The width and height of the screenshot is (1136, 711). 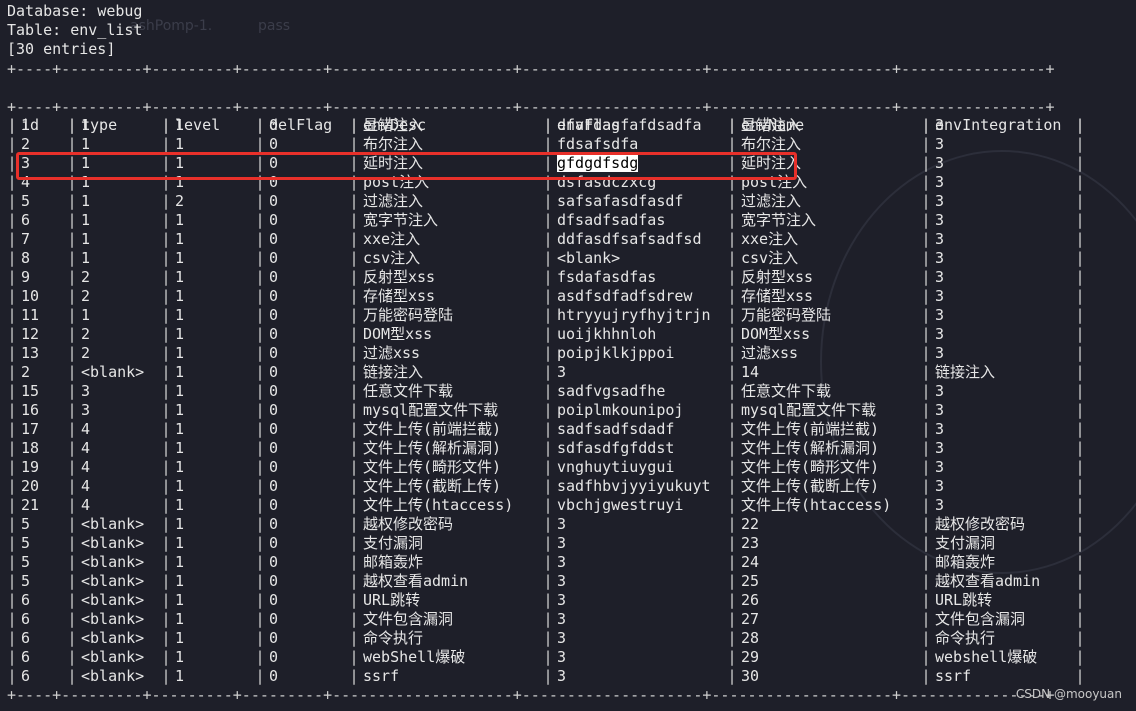 I want to click on table-row: | 5 | <blank> | 1 | 0 | 支付漏洞 | 3 | 23 | 支付漏洞 |, so click(x=546, y=543).